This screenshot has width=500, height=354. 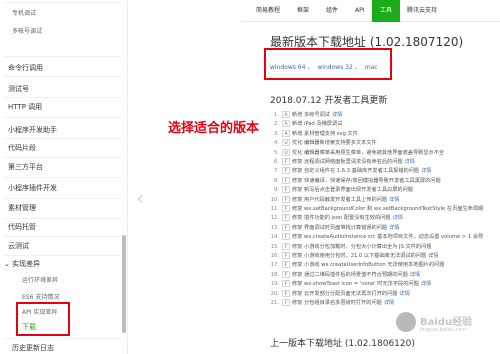 I want to click on sidebar-item-multi-account-debug: 多帐号调试, so click(x=69, y=30).